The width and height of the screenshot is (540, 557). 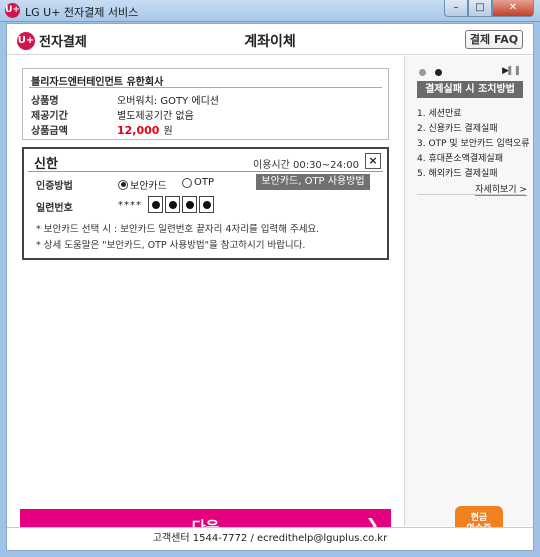 I want to click on close-window-button: ✕, so click(x=513, y=8).